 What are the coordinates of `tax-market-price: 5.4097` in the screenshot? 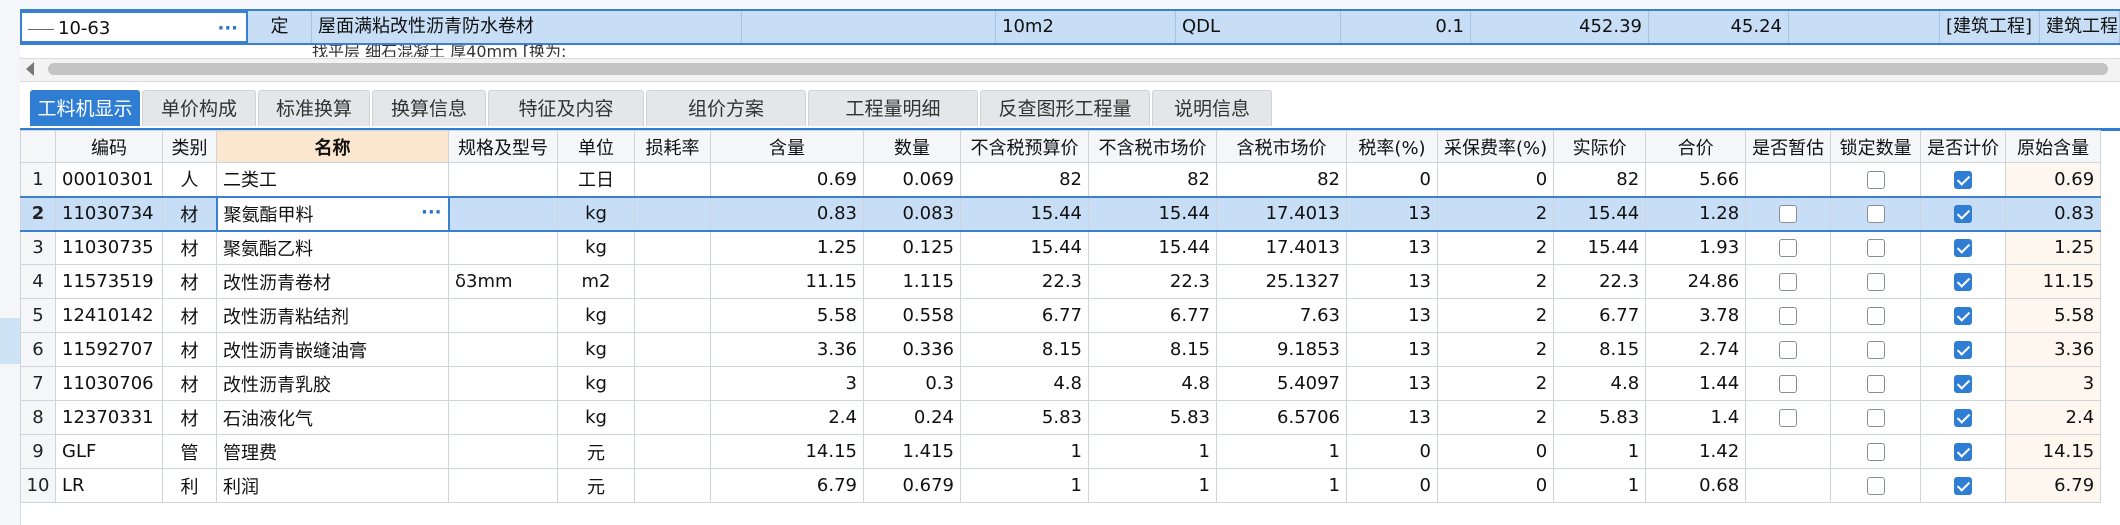 It's located at (1281, 383).